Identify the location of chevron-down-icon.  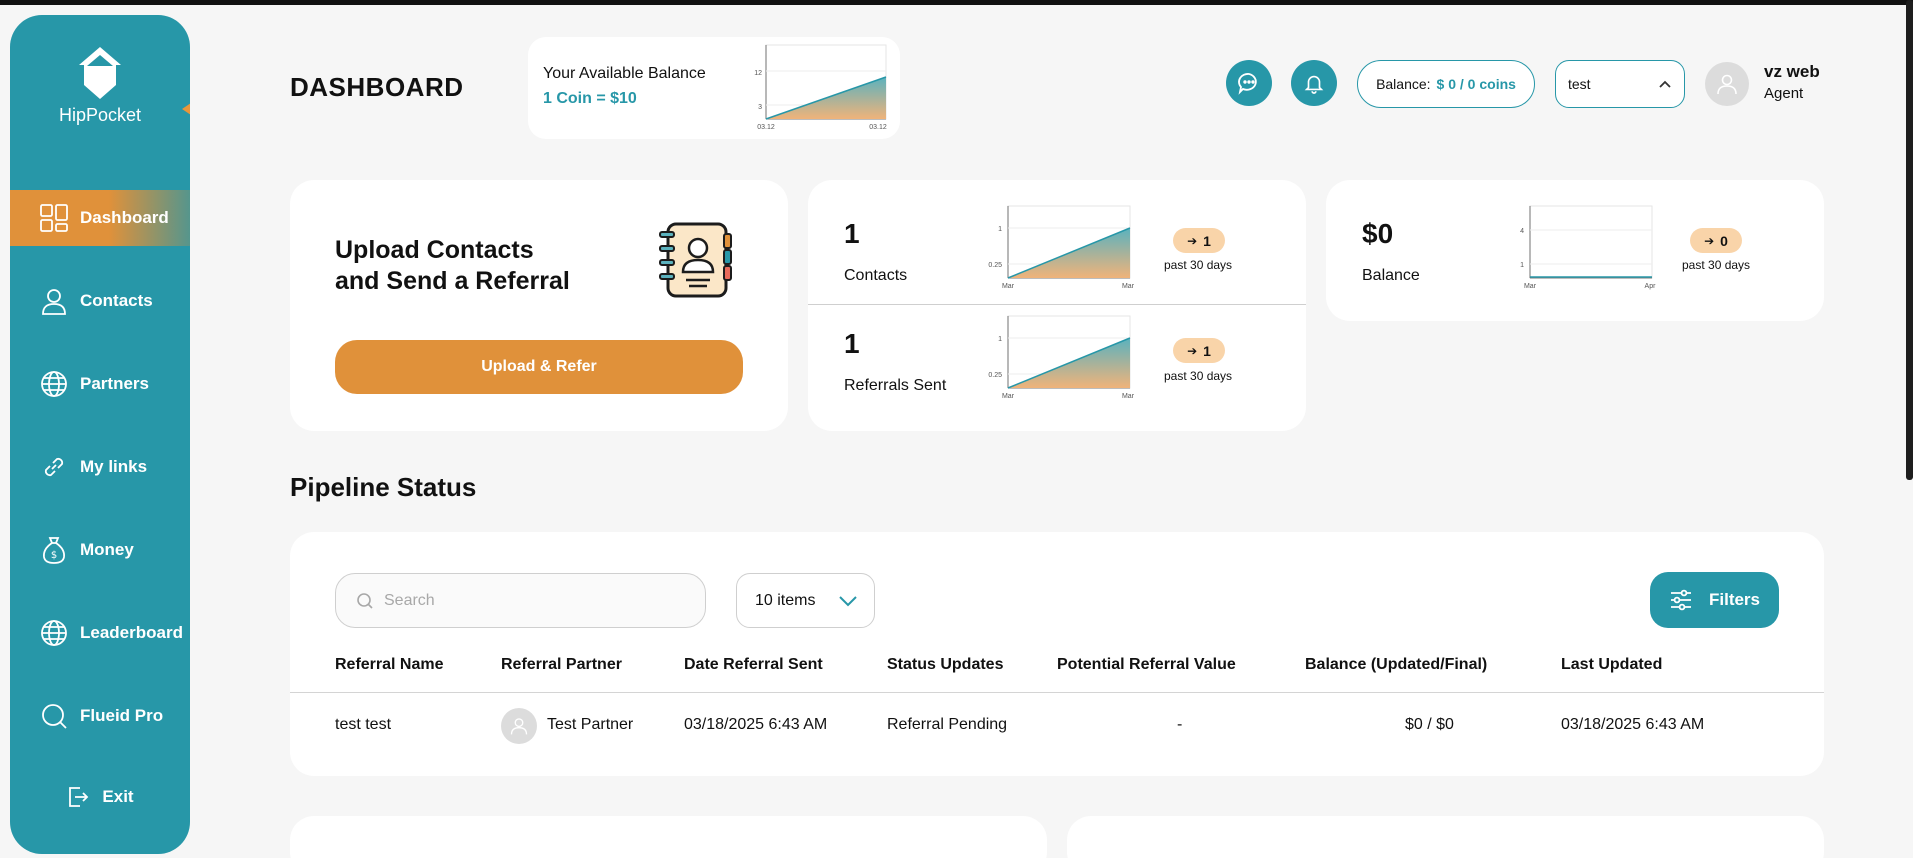
(848, 600).